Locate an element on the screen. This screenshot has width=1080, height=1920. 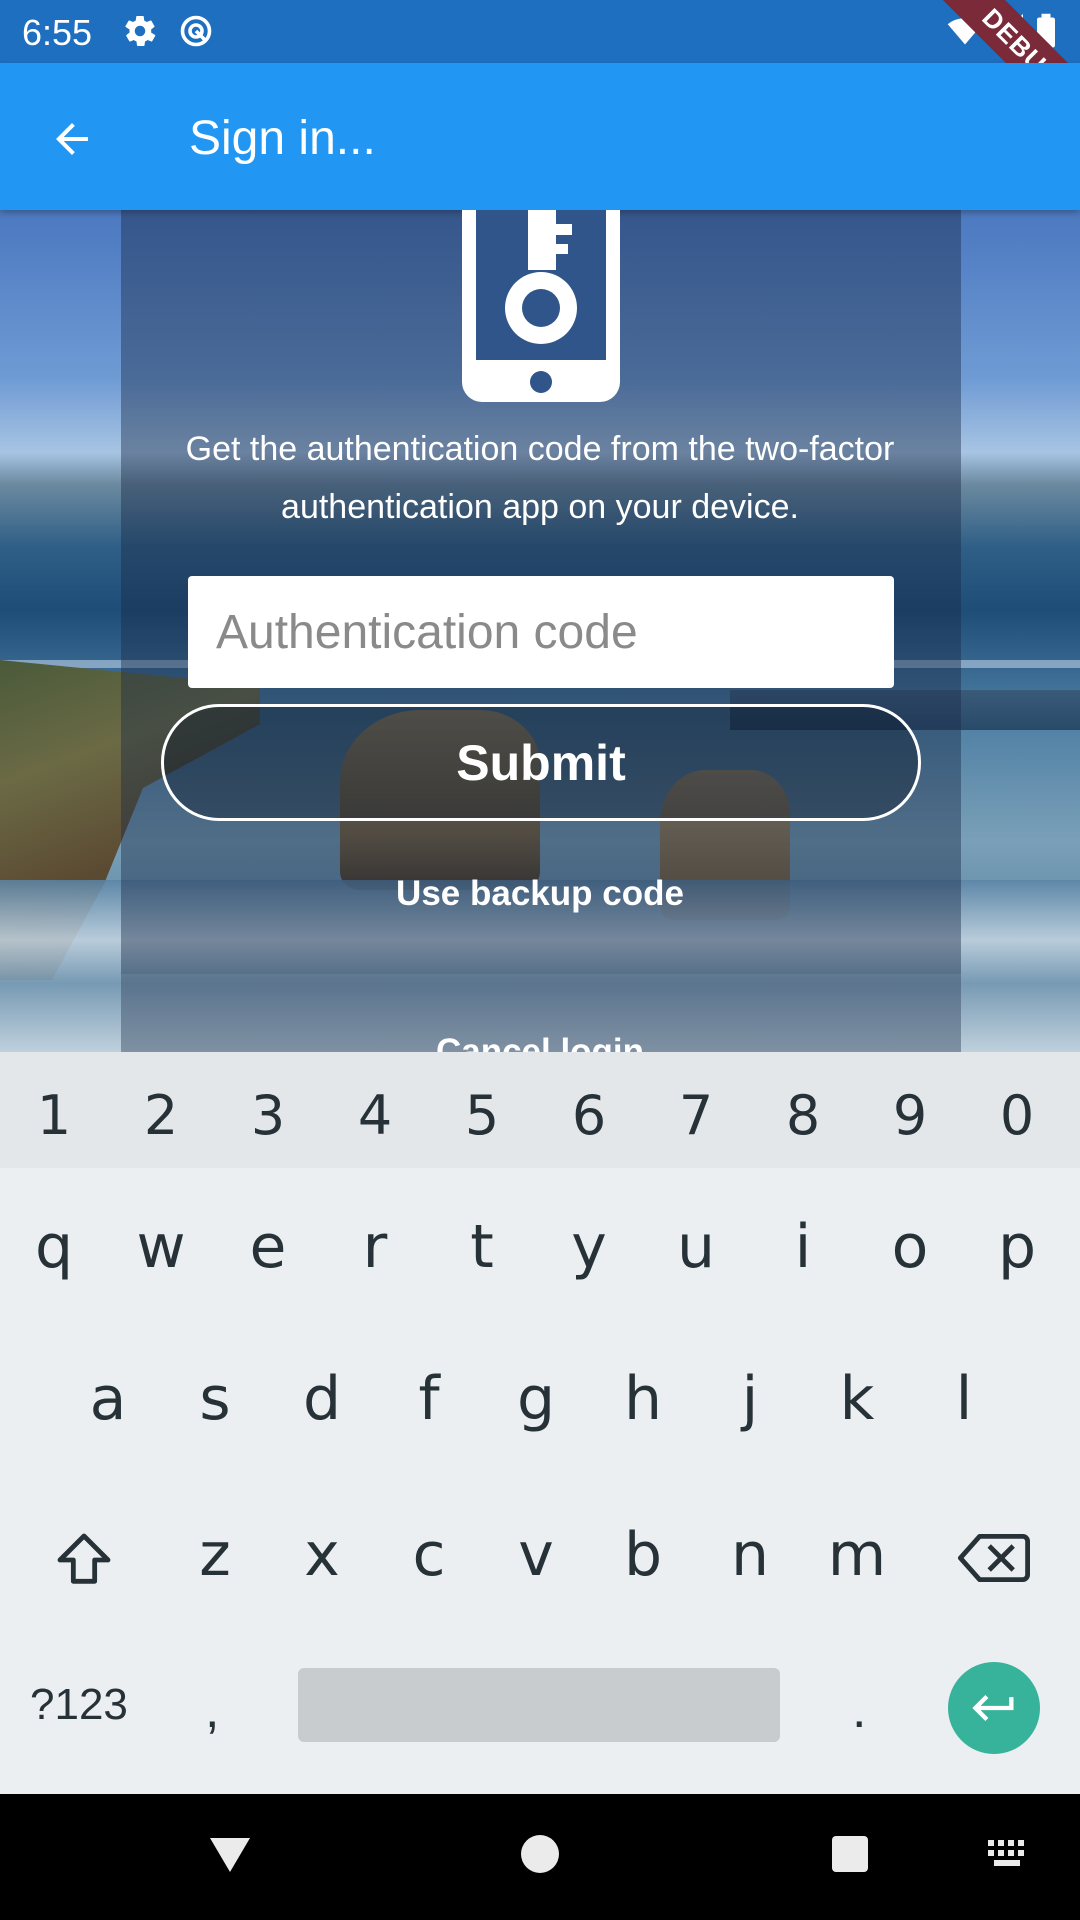
arrow-back-icon is located at coordinates (72, 139).